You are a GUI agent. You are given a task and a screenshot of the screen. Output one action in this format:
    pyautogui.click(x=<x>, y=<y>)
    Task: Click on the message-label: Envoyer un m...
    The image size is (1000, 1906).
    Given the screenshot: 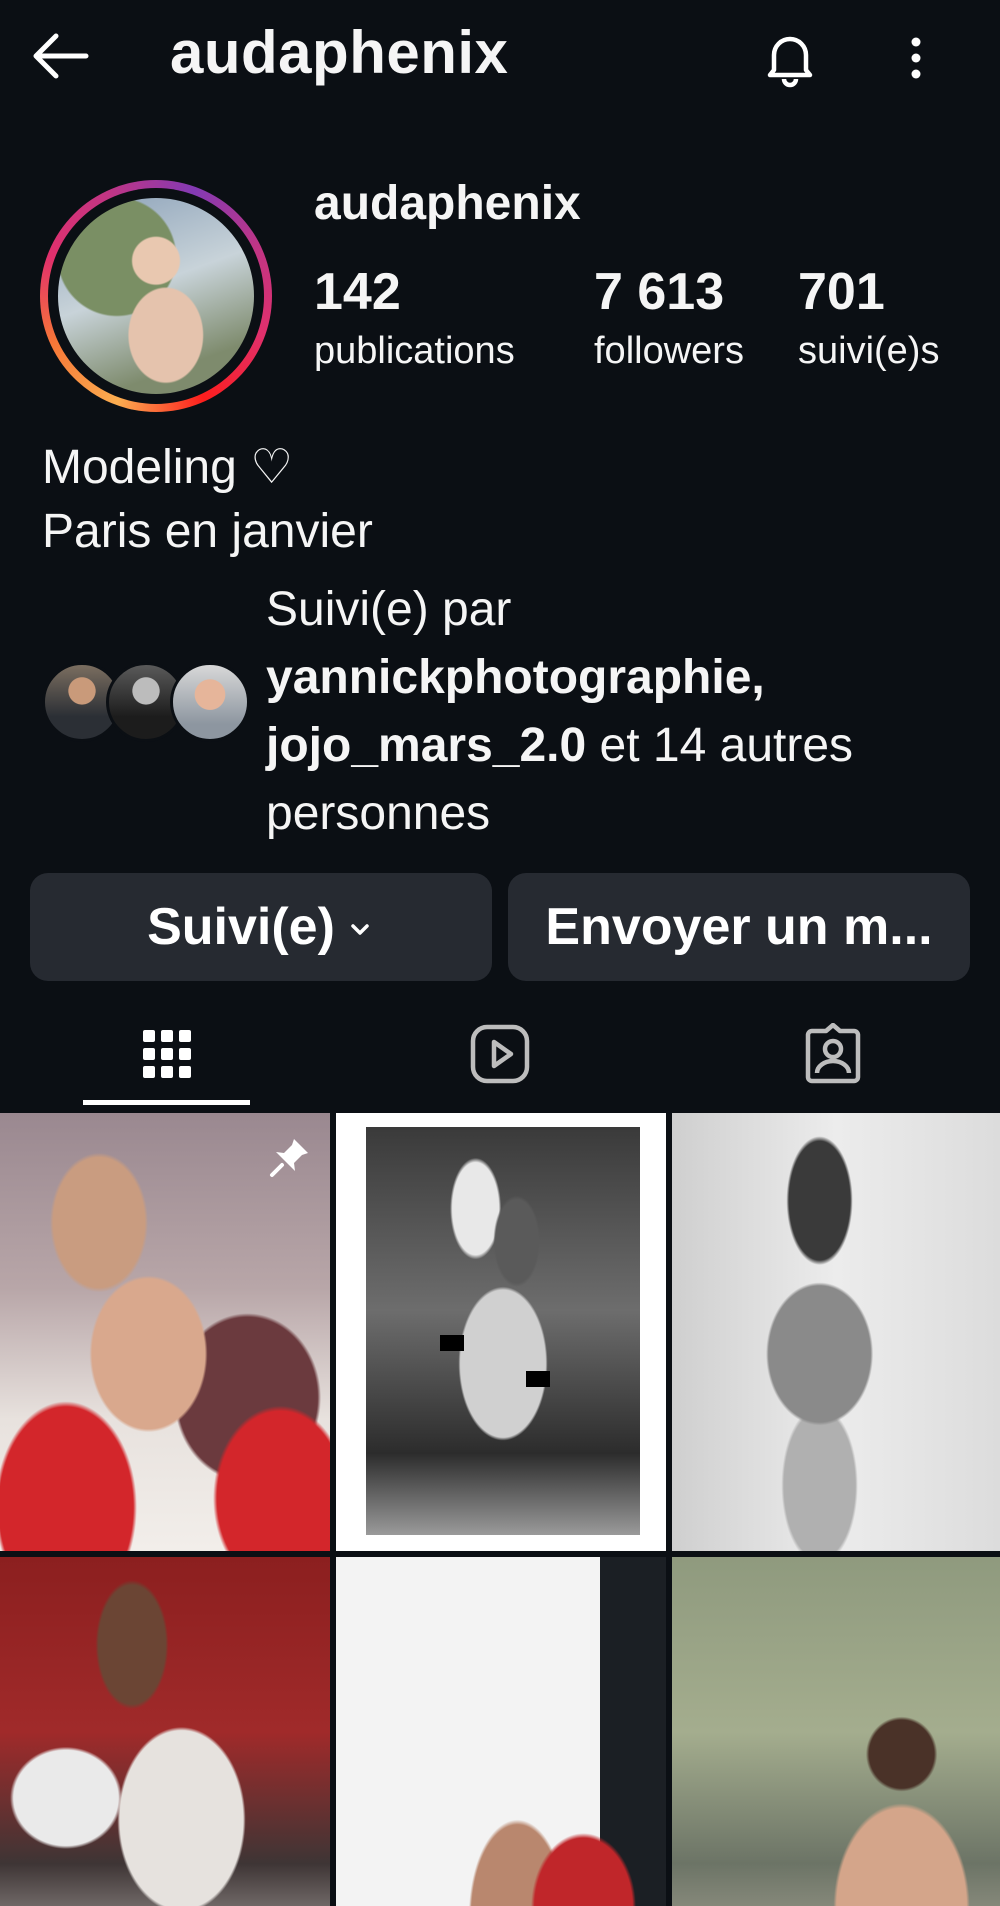 What is the action you would take?
    pyautogui.click(x=739, y=927)
    